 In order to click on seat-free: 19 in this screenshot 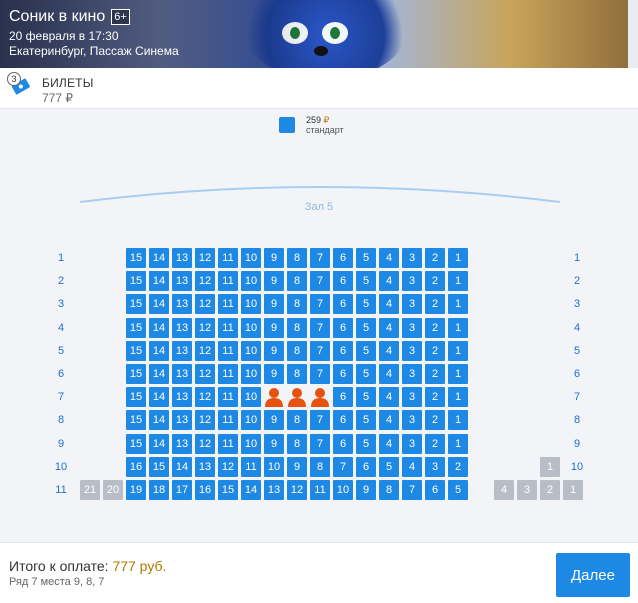, I will do `click(136, 490)`.